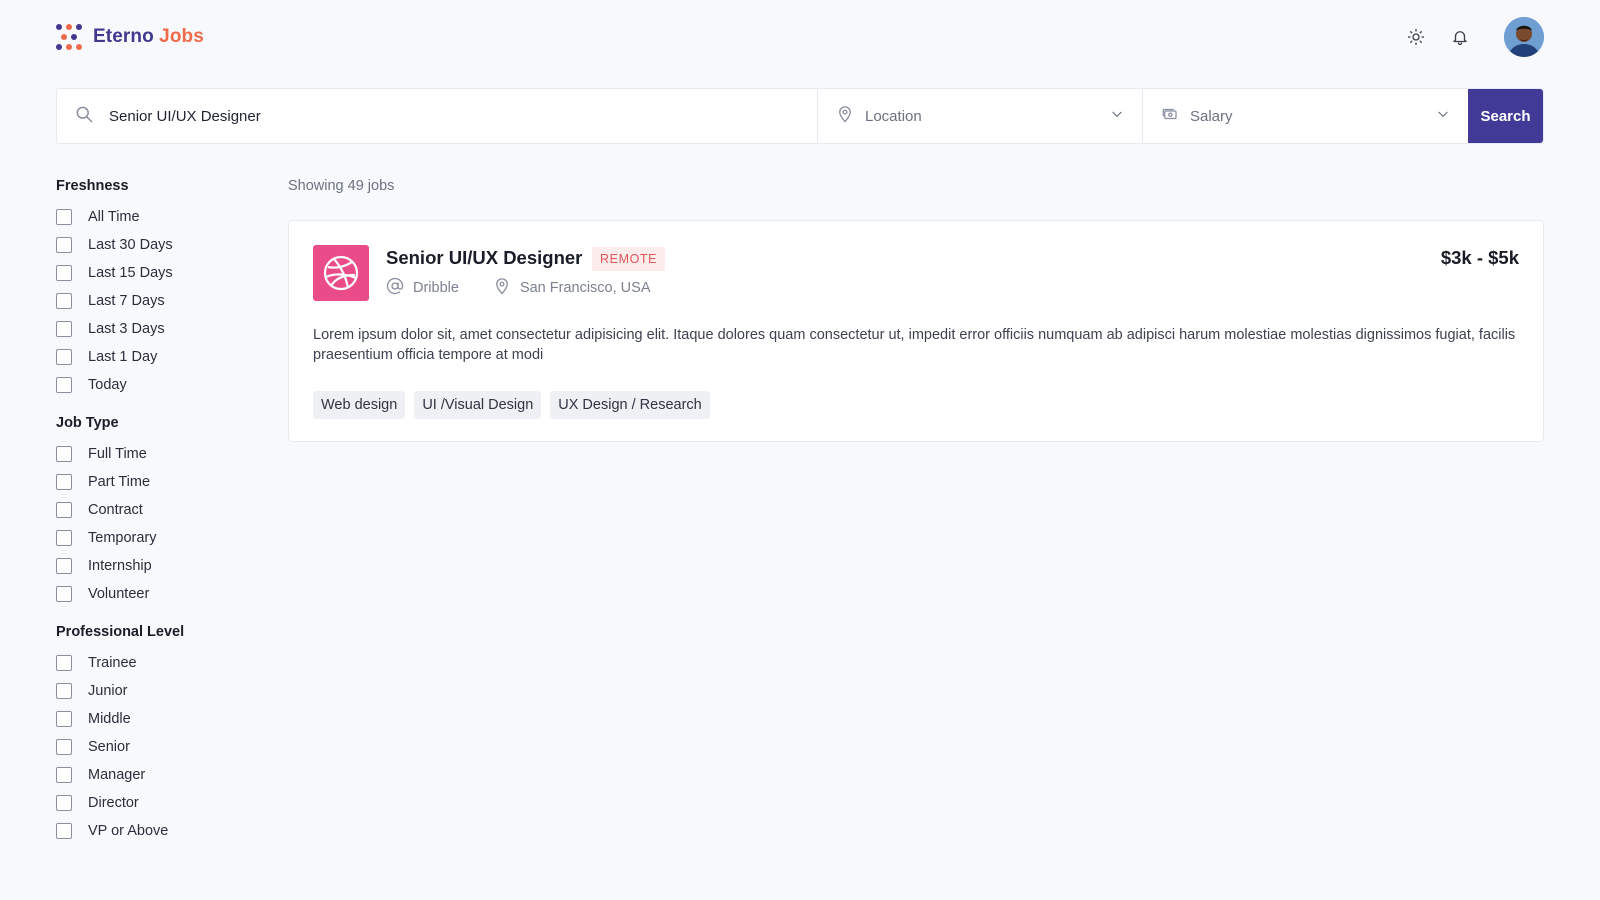 The width and height of the screenshot is (1600, 900). Describe the element at coordinates (126, 301) in the screenshot. I see `filter-option-label: Last 7 Days` at that location.